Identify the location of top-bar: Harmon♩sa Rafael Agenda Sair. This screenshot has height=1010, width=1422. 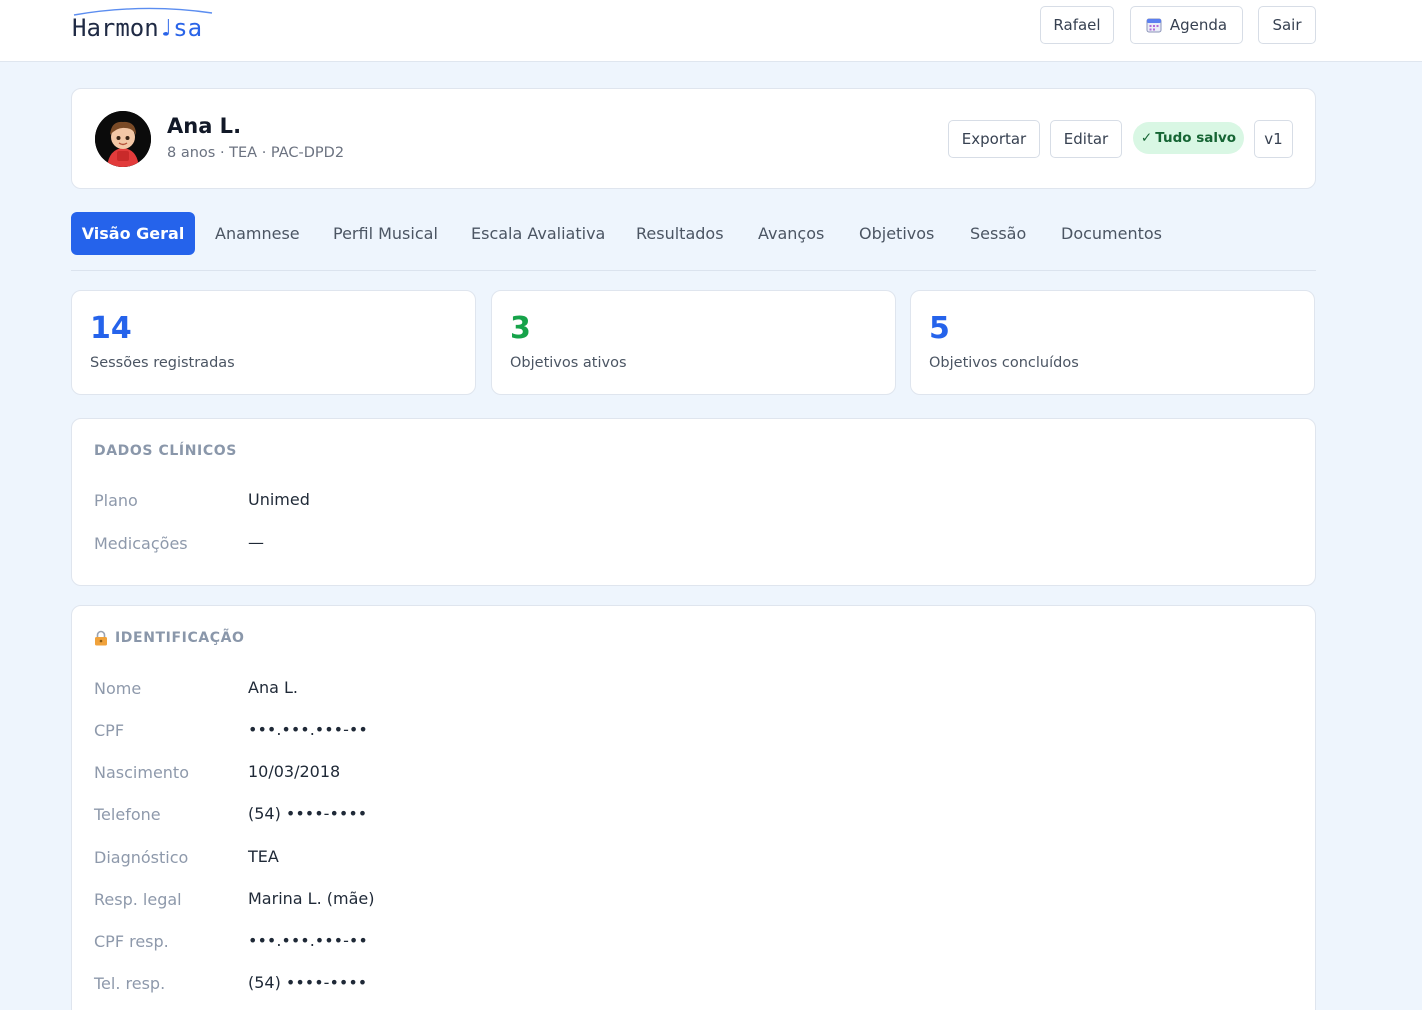
(711, 31).